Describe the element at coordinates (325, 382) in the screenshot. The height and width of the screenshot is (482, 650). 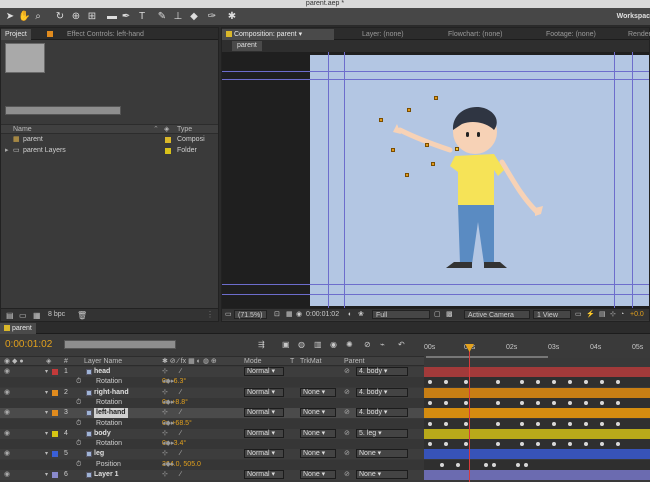
I see `property-row: ⏱ Rotation 0x -6.3° ◂◆▸` at that location.